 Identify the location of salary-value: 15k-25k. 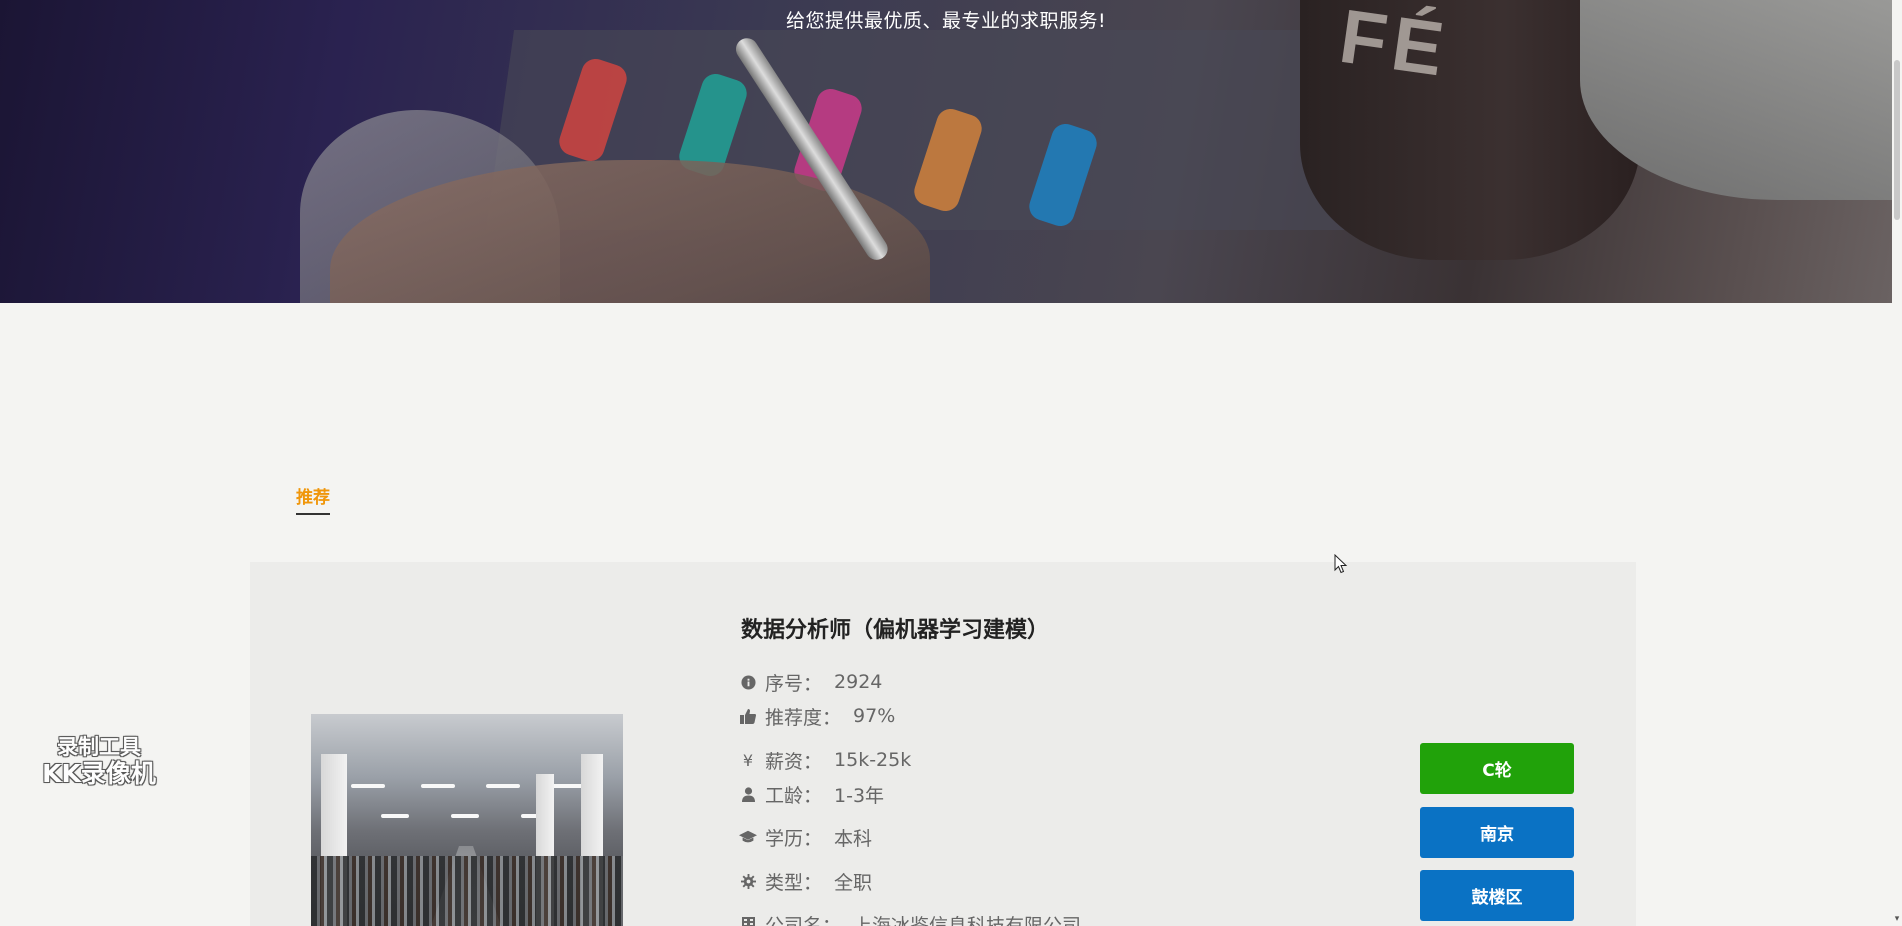
(873, 760).